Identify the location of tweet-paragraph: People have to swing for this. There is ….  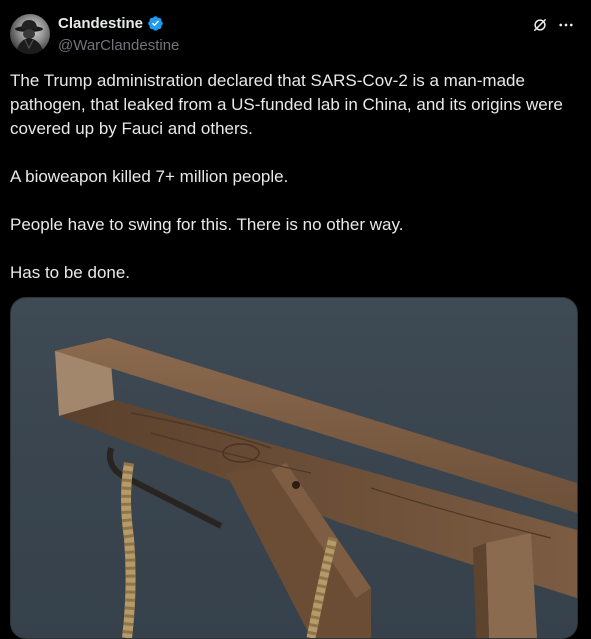
(207, 224).